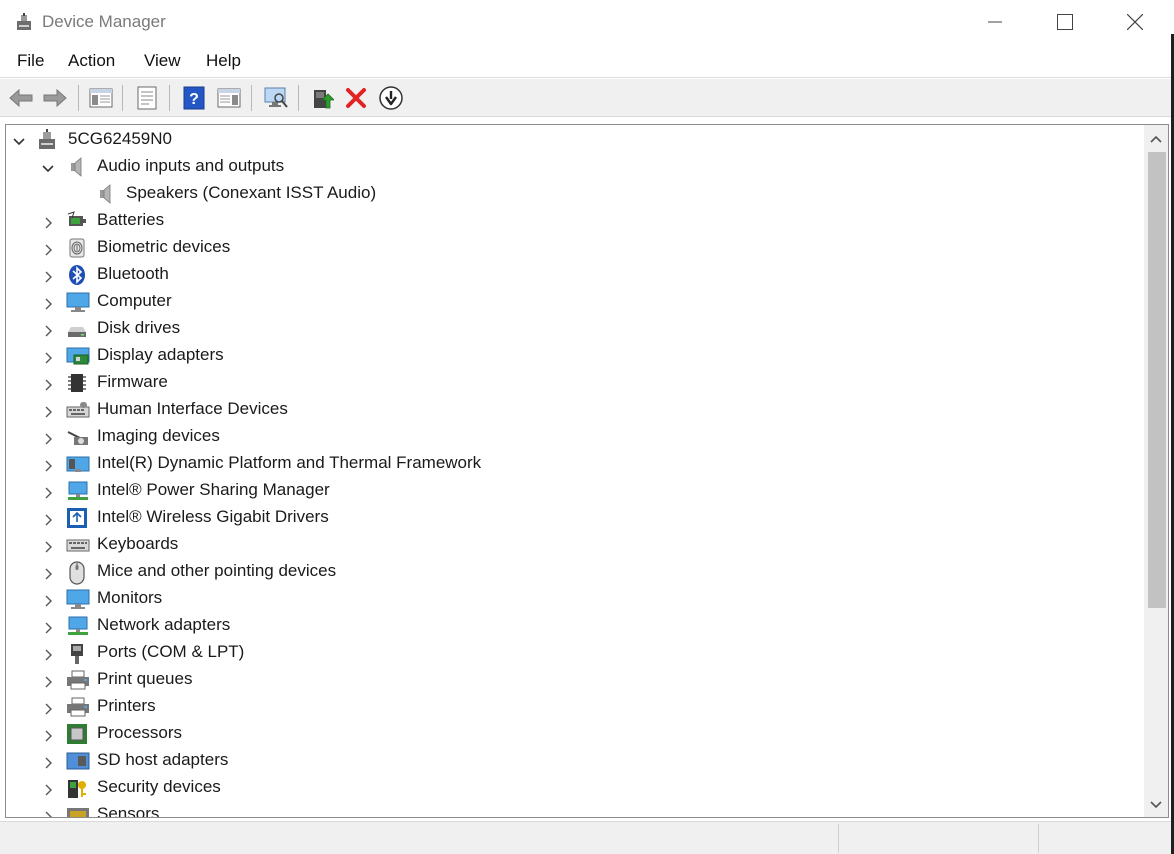  What do you see at coordinates (587, 22) in the screenshot?
I see `title-bar: Device Manager` at bounding box center [587, 22].